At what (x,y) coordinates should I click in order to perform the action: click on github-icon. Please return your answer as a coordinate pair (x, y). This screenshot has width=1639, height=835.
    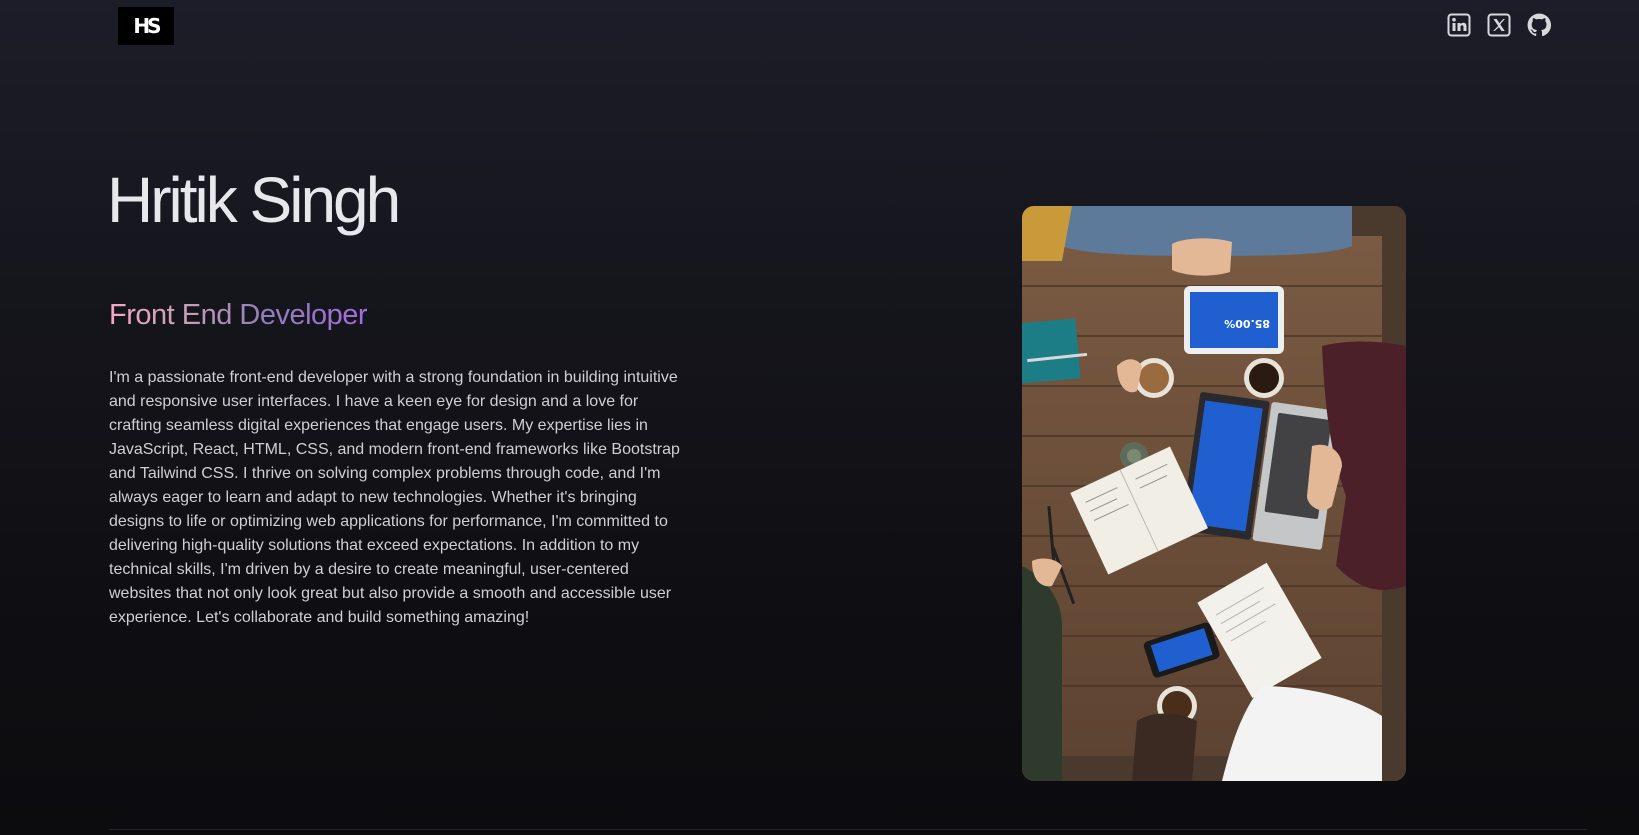
    Looking at the image, I should click on (1539, 25).